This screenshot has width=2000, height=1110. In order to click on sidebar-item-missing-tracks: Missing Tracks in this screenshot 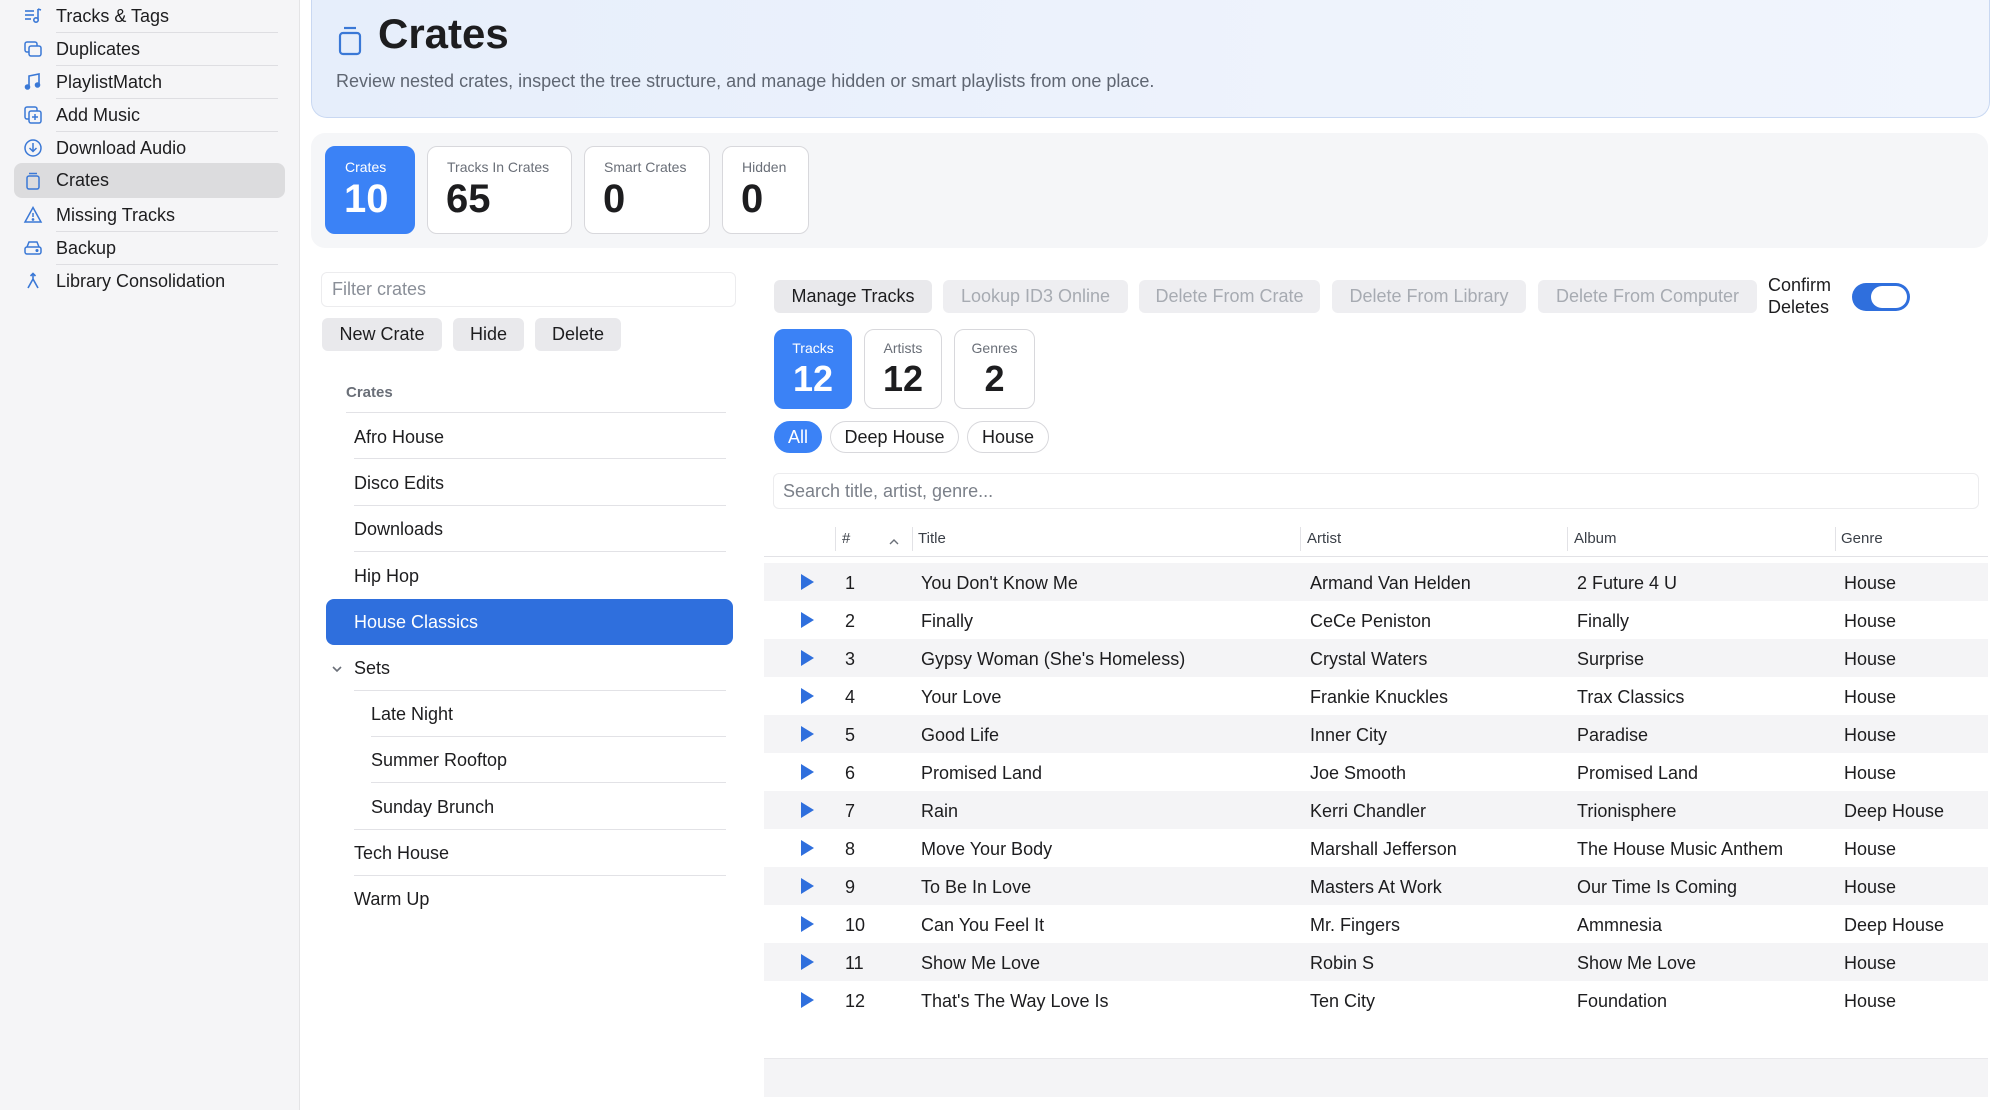, I will do `click(149, 215)`.